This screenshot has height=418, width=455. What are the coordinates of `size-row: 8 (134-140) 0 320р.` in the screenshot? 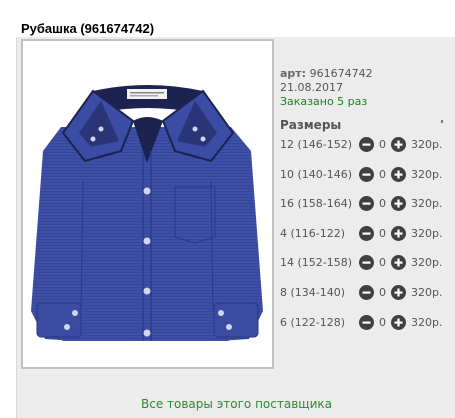 It's located at (365, 293).